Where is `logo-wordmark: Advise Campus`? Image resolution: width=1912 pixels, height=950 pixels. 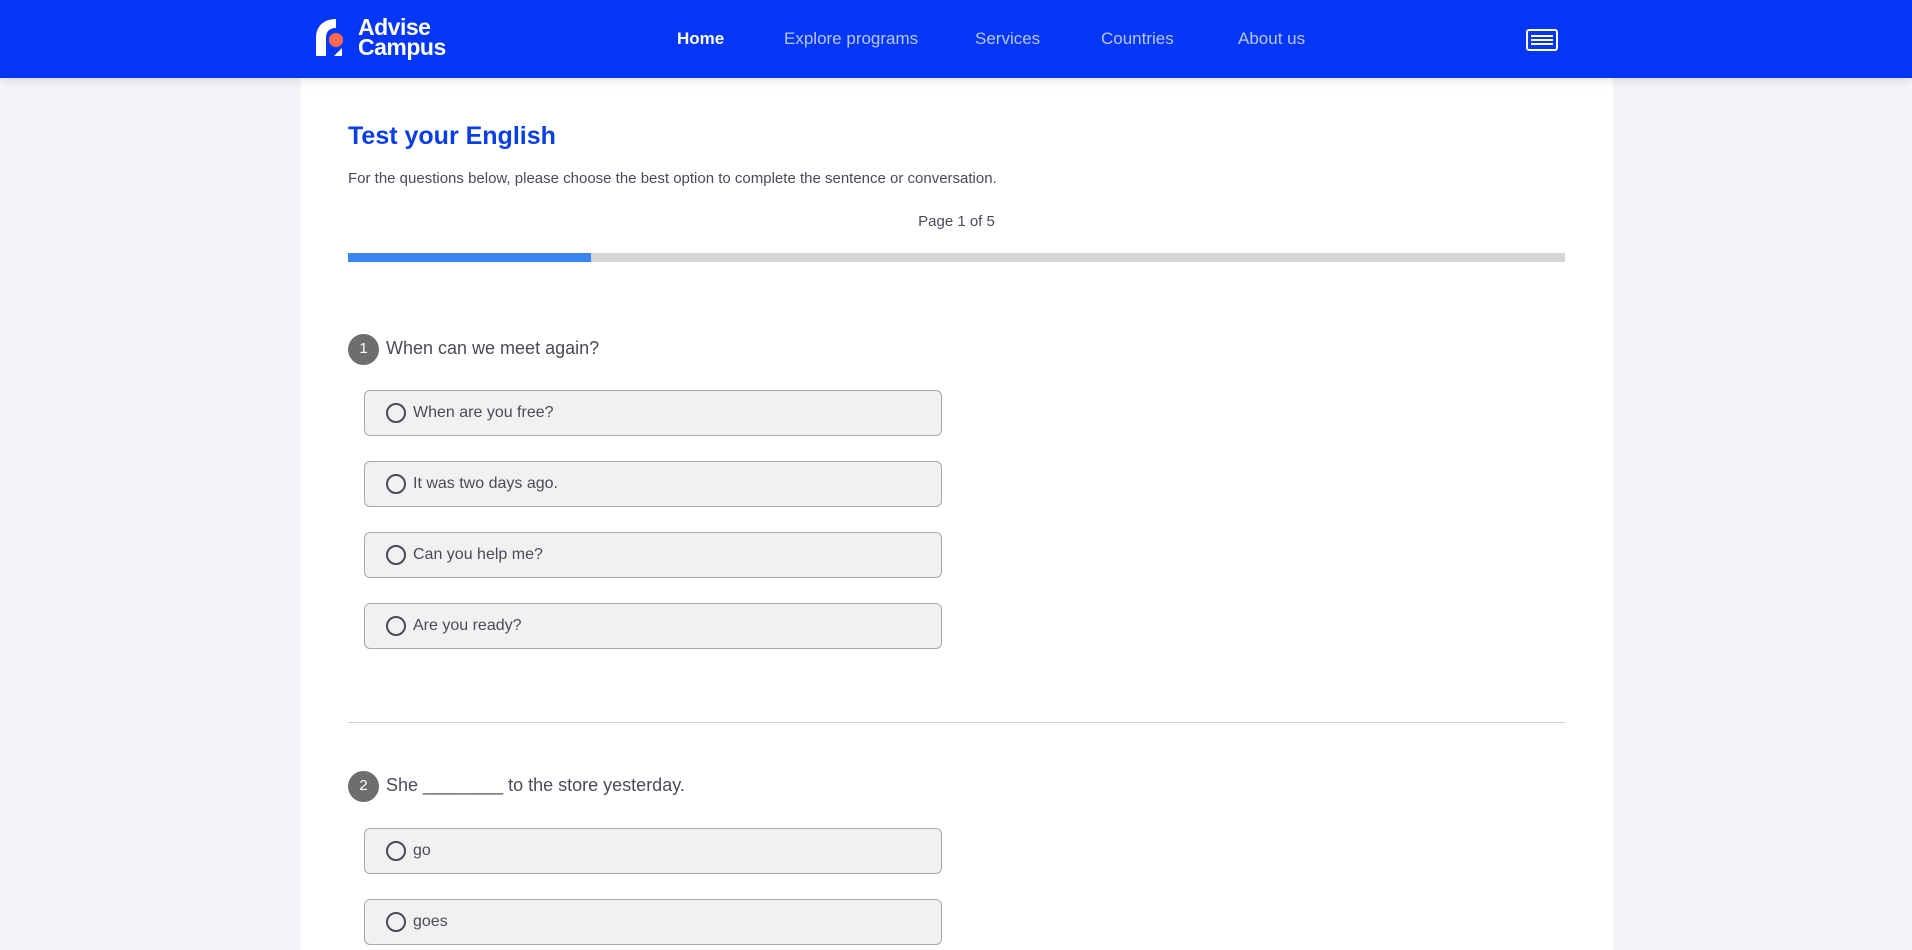
logo-wordmark: Advise Campus is located at coordinates (402, 38).